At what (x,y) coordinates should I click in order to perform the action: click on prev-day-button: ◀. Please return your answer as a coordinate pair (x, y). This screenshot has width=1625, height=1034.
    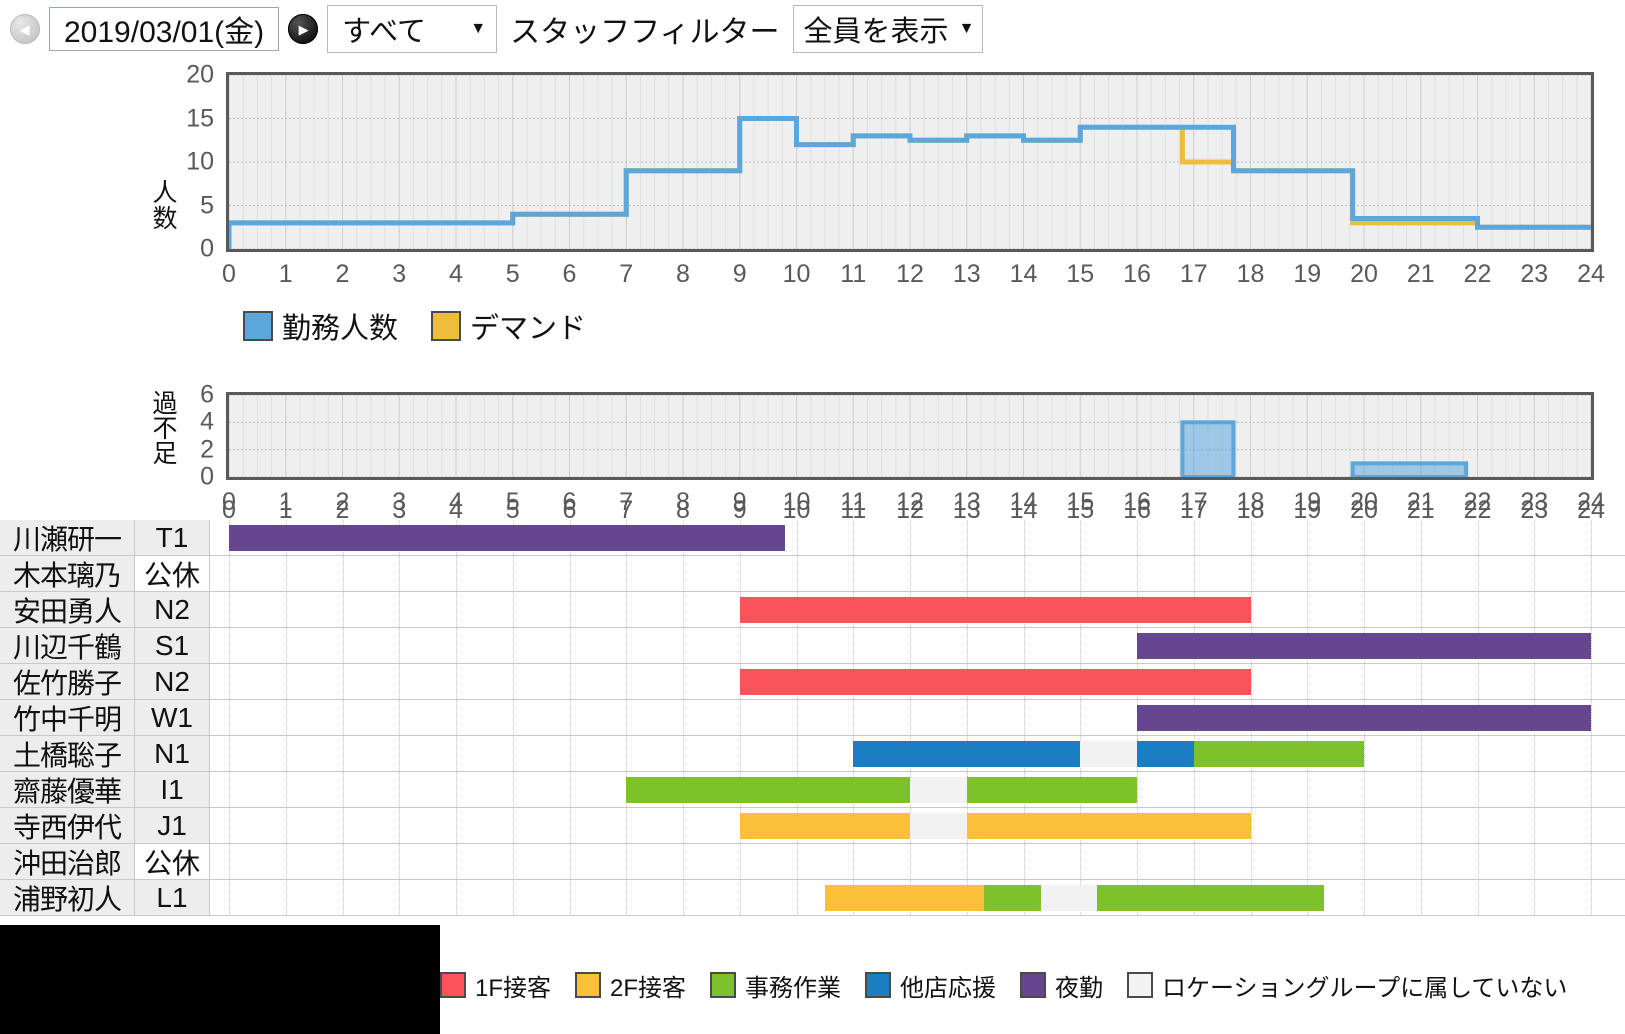
    Looking at the image, I should click on (25, 29).